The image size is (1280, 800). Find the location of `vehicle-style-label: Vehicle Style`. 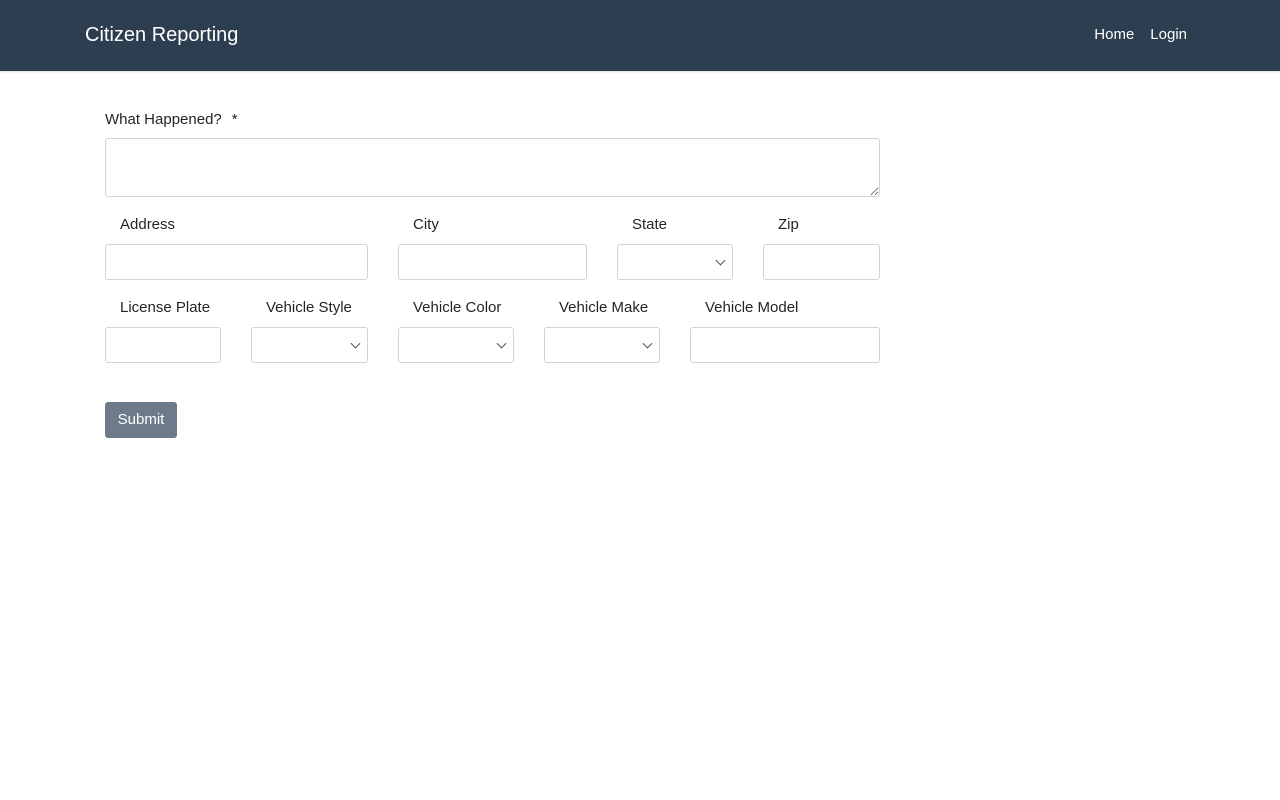

vehicle-style-label: Vehicle Style is located at coordinates (309, 307).